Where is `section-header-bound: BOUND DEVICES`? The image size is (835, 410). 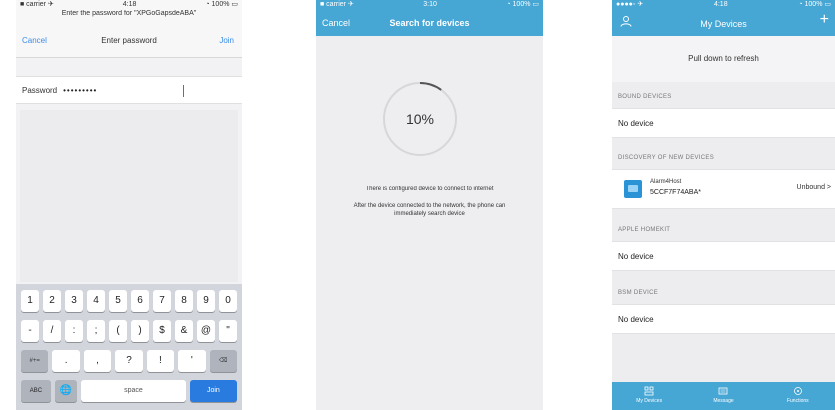
section-header-bound: BOUND DEVICES is located at coordinates (645, 97).